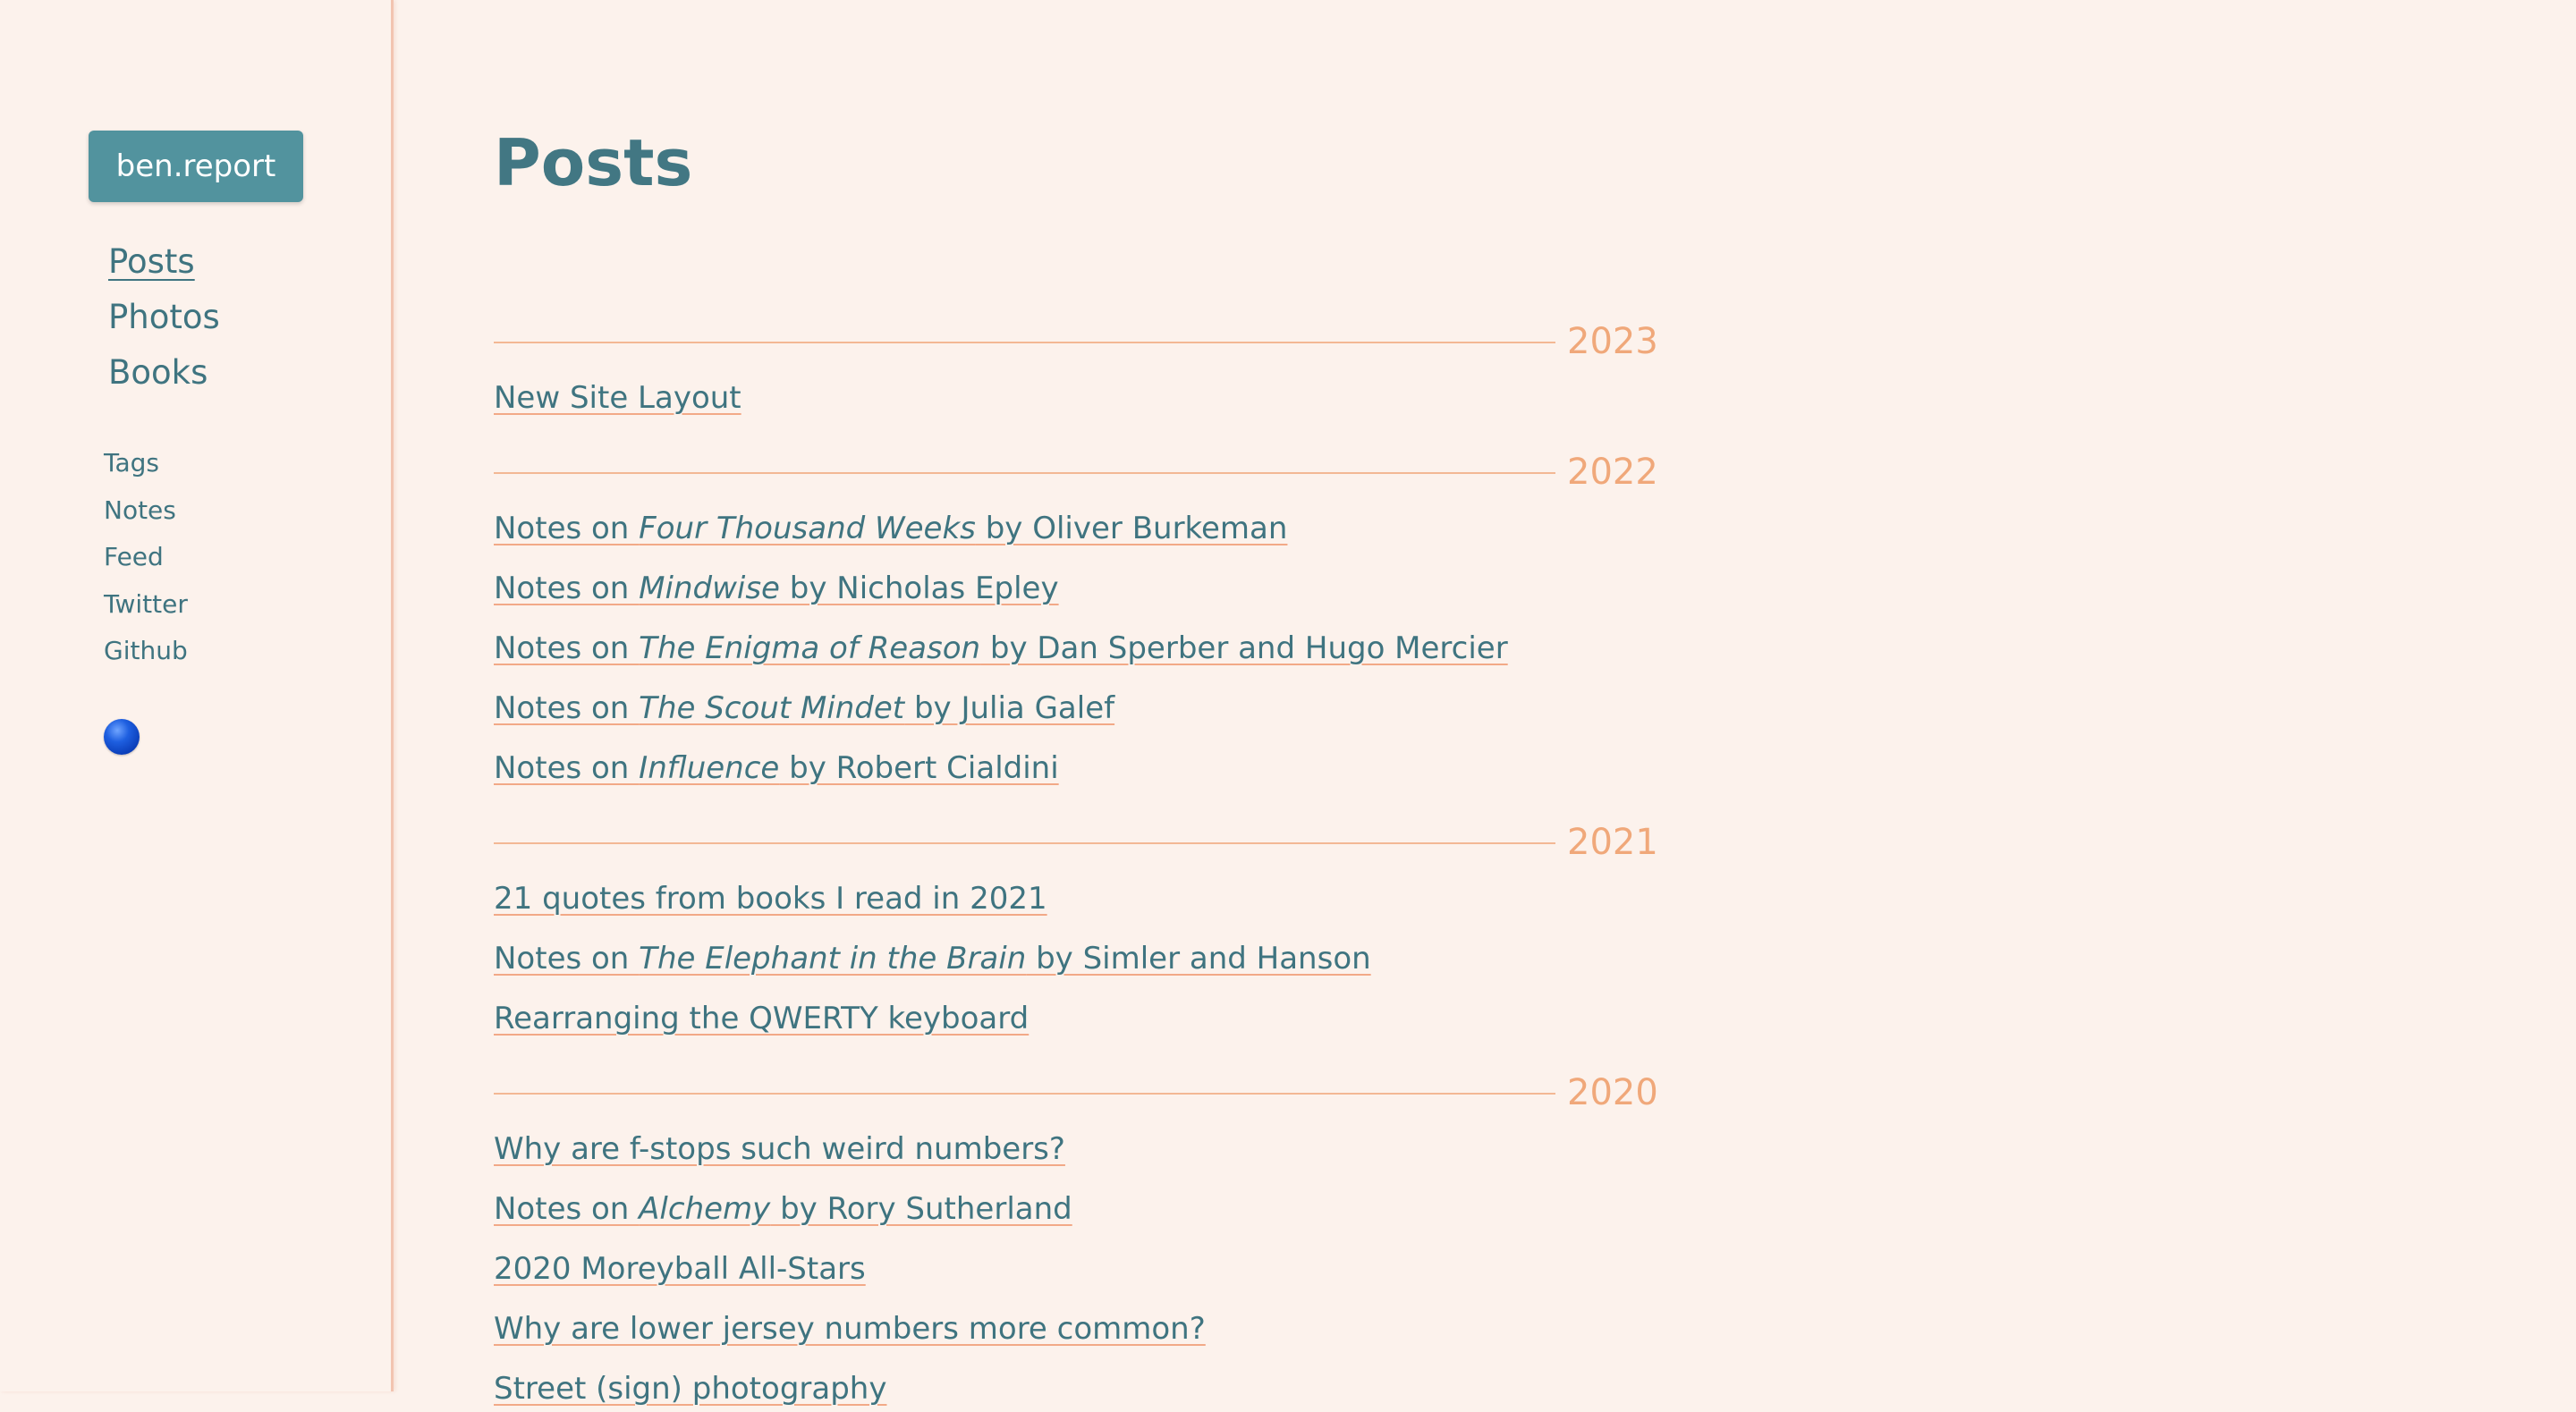  What do you see at coordinates (810, 648) in the screenshot?
I see `post-book-title: The Enigma of Reason` at bounding box center [810, 648].